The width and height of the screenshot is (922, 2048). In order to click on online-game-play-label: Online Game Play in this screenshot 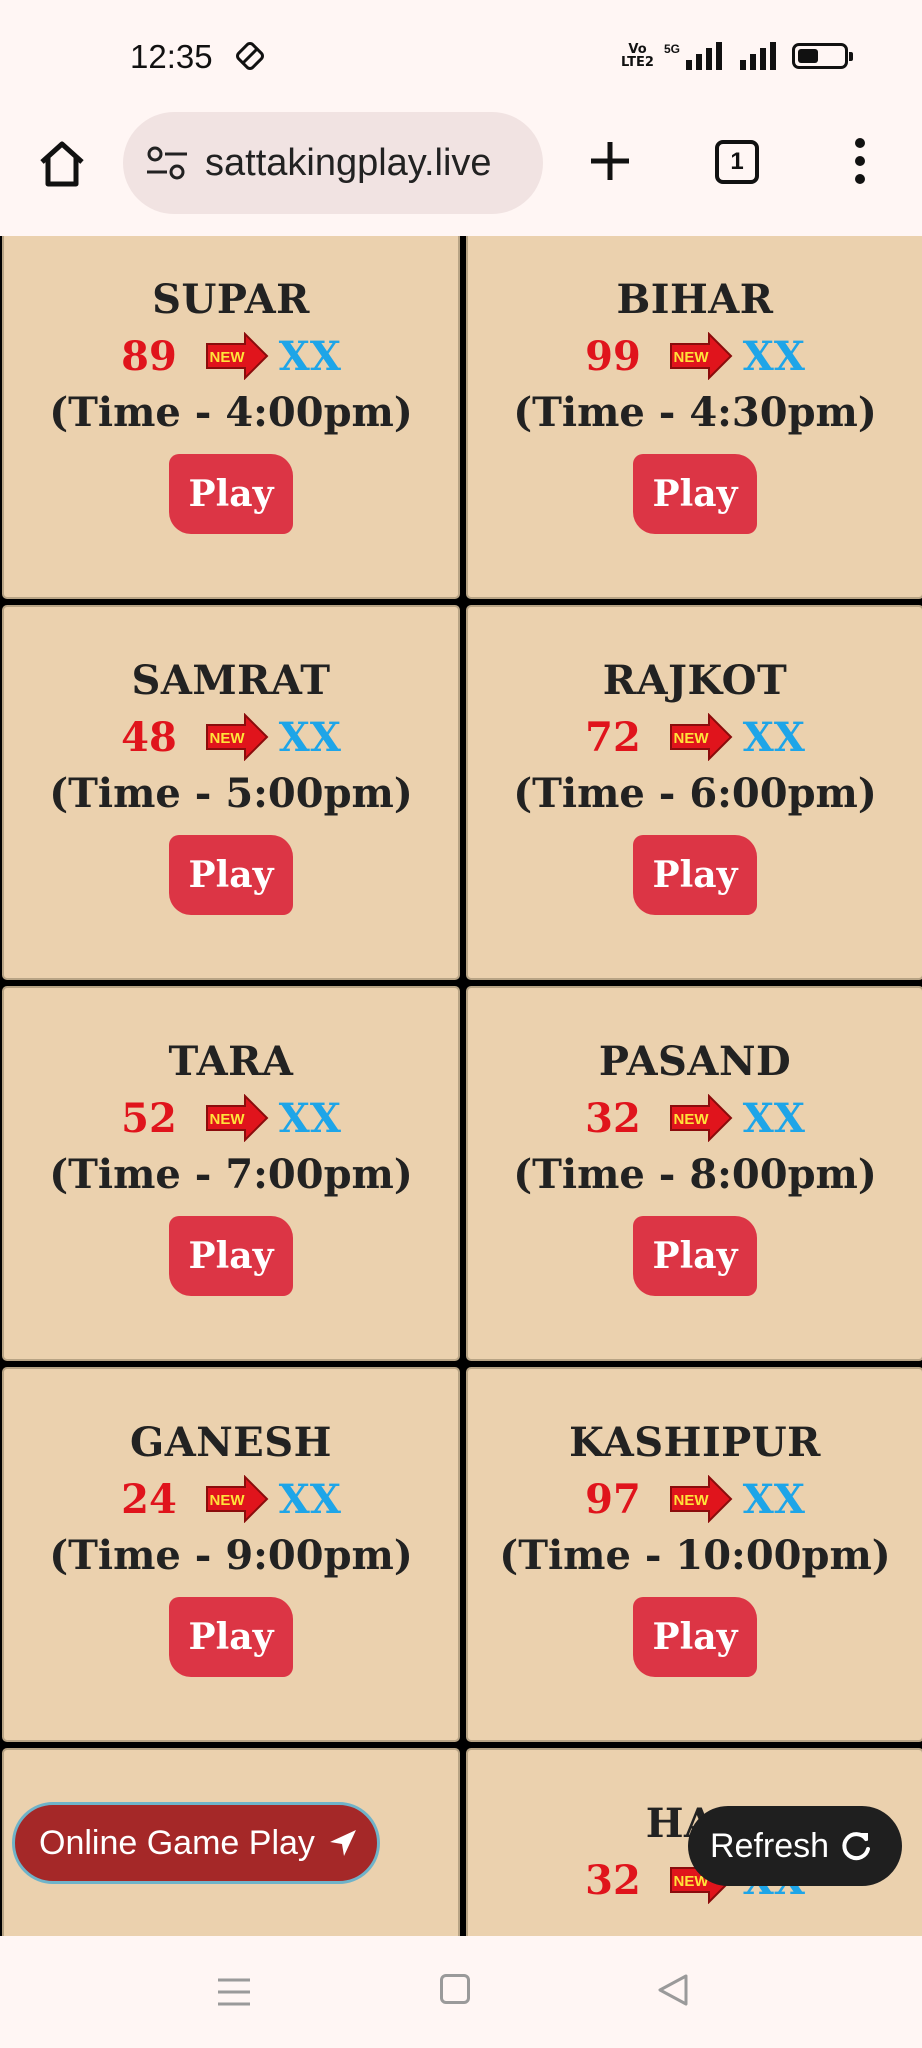, I will do `click(177, 1842)`.